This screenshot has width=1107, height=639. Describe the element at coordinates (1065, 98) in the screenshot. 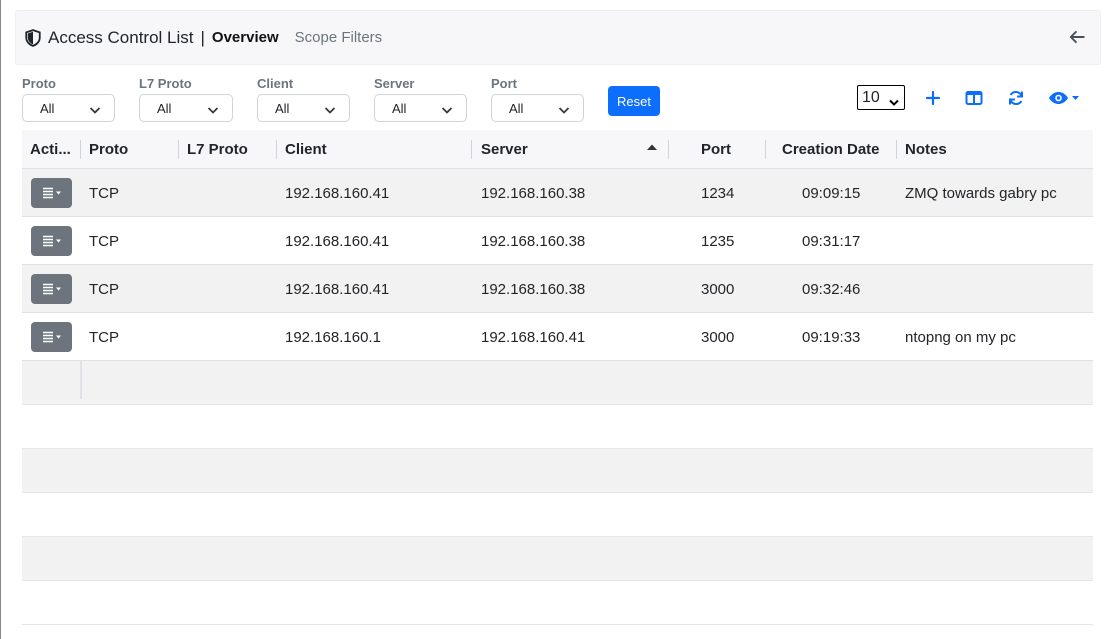

I see `eye-icon` at that location.